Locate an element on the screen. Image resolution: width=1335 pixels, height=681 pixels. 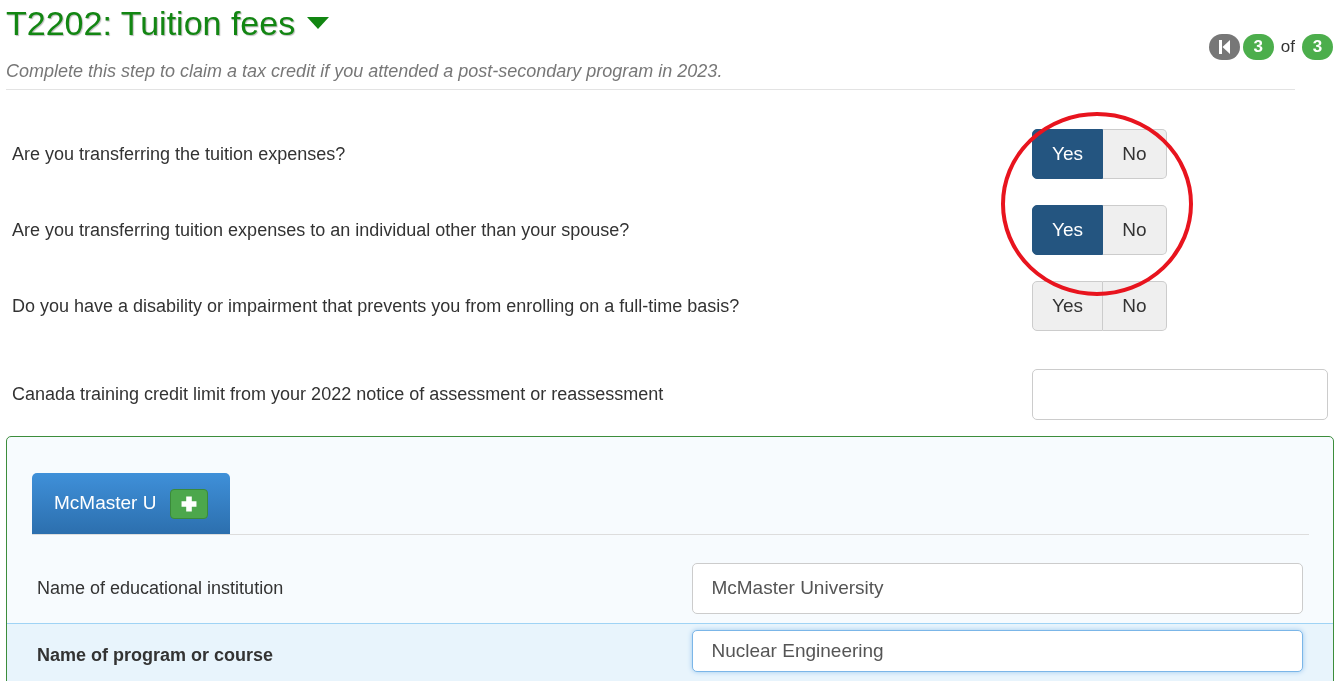
text-input-field: McMaster University is located at coordinates (997, 588).